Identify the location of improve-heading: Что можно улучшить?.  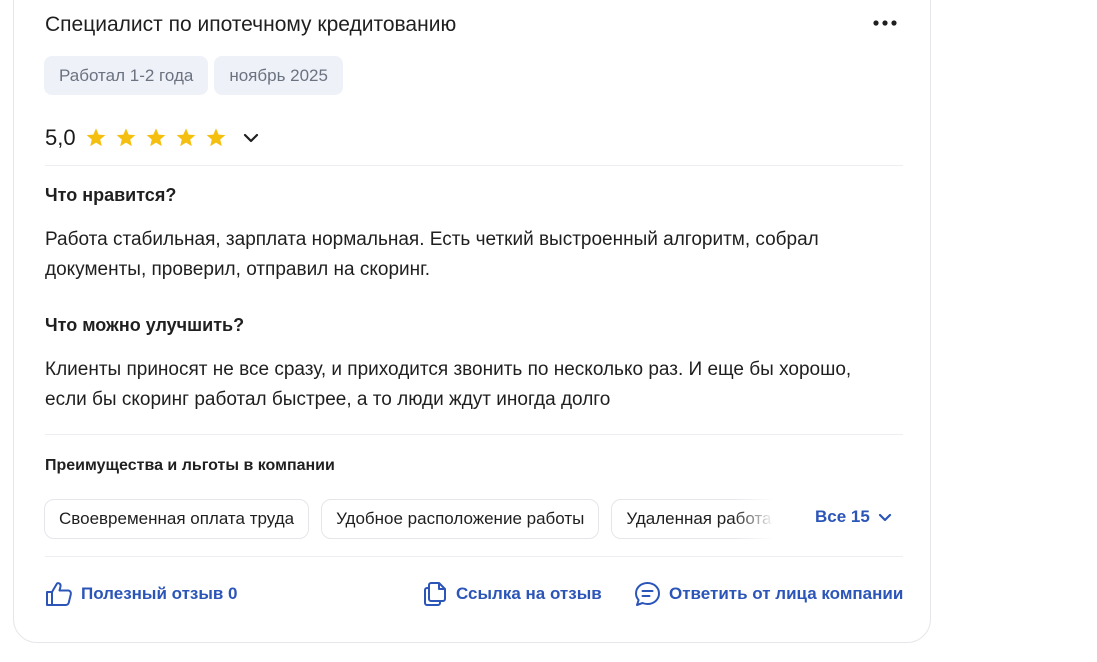
(145, 325).